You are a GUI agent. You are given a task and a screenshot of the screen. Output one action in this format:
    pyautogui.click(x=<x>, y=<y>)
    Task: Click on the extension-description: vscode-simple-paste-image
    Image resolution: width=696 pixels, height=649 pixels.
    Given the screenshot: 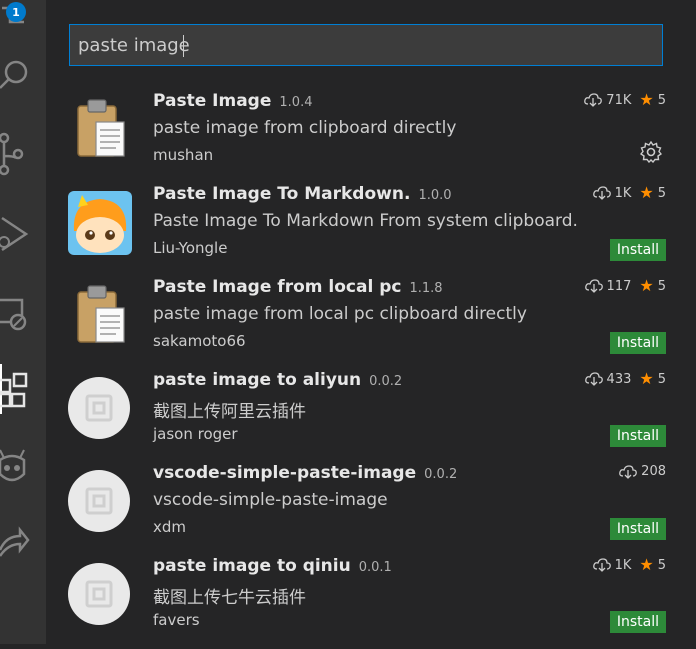 What is the action you would take?
    pyautogui.click(x=270, y=500)
    